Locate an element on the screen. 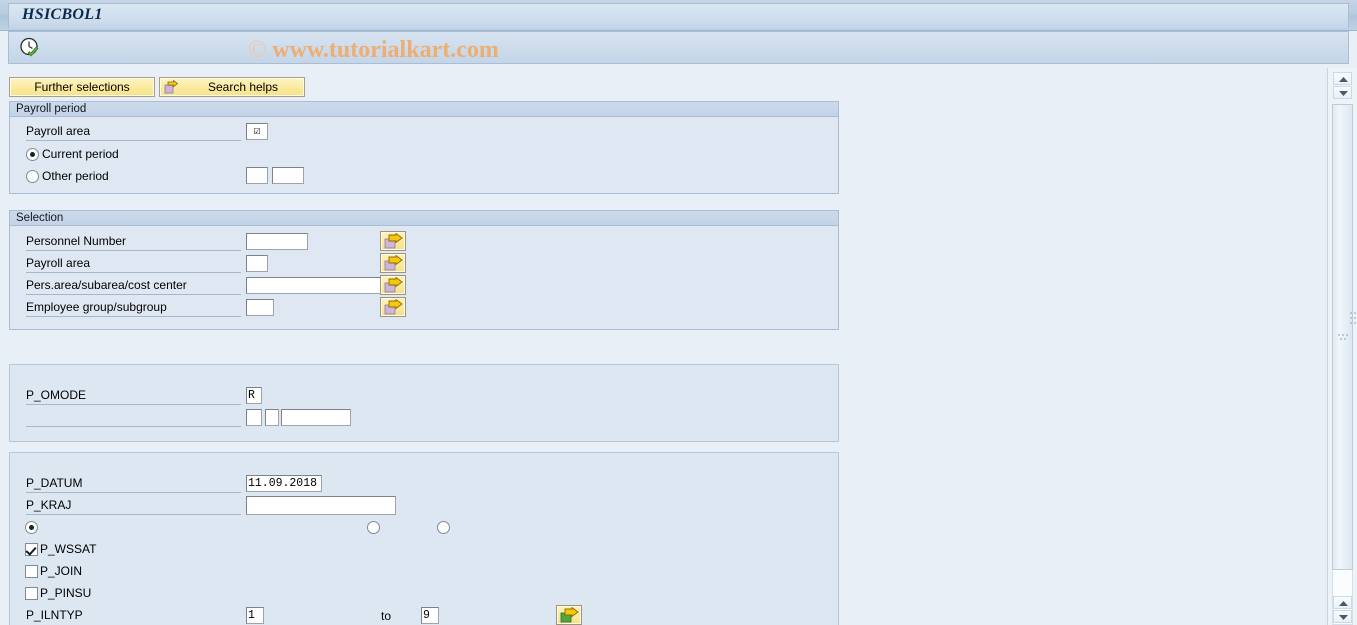 The image size is (1357, 625). p-ilntyp-to-input: 9 is located at coordinates (430, 615).